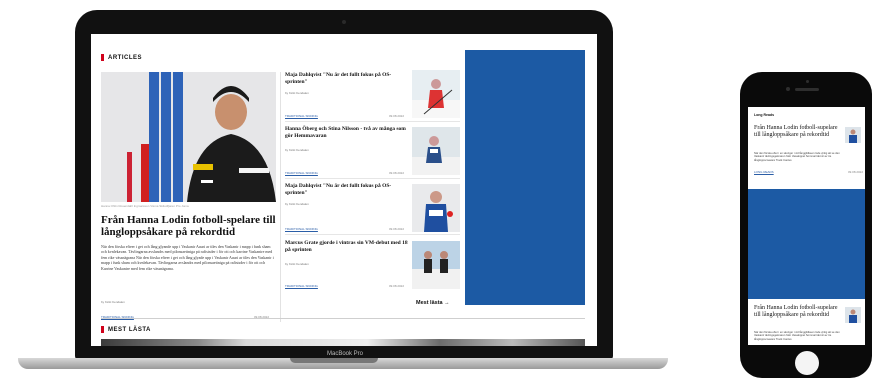  Describe the element at coordinates (343, 342) in the screenshot. I see `most-read-images-strip` at that location.